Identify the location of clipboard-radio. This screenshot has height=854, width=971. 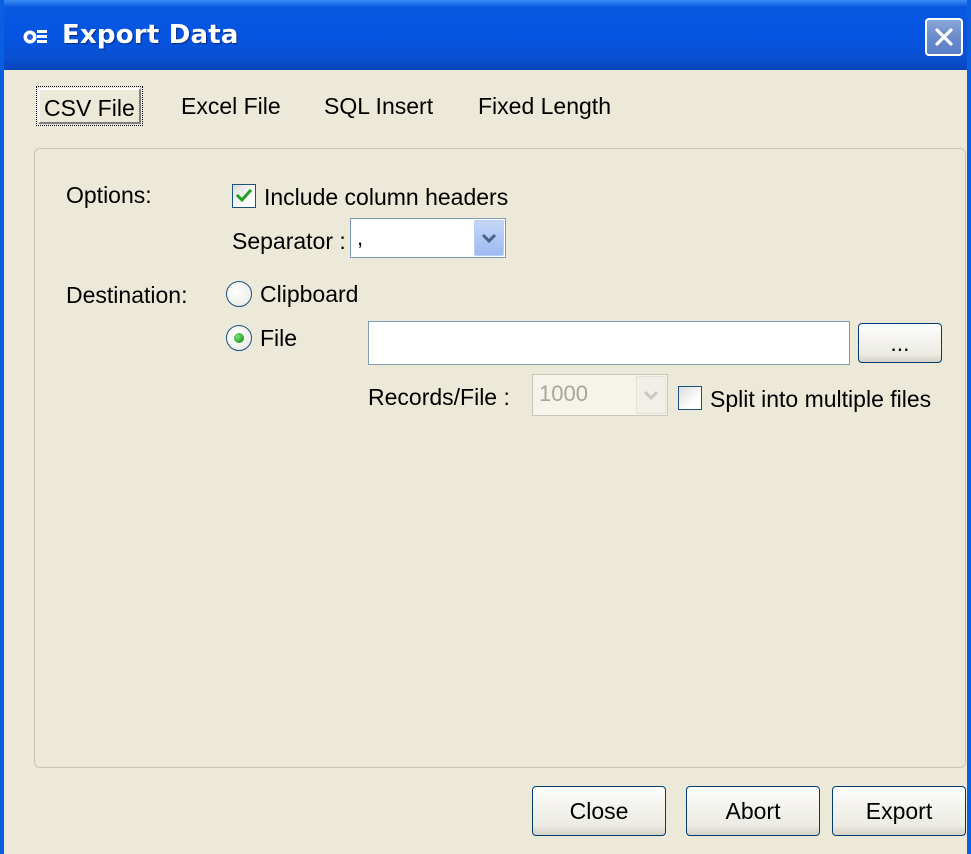
(239, 294).